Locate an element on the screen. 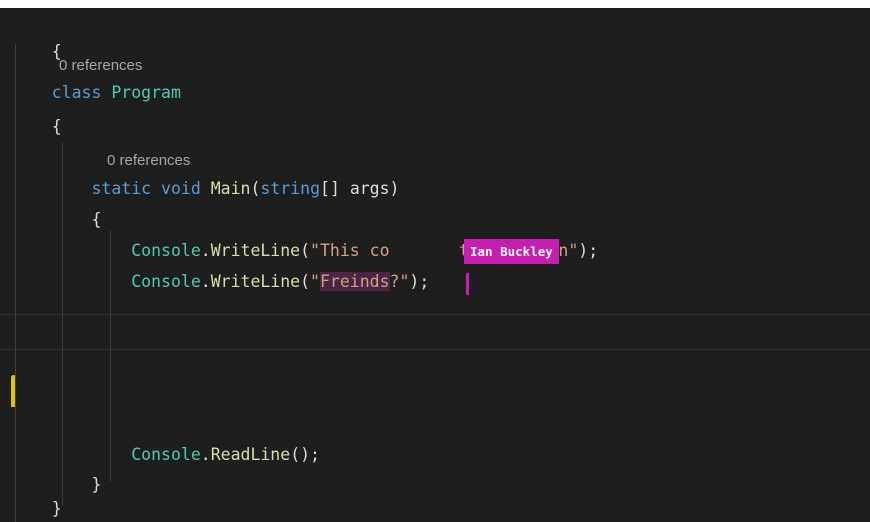  keyword-class: class is located at coordinates (76, 92).